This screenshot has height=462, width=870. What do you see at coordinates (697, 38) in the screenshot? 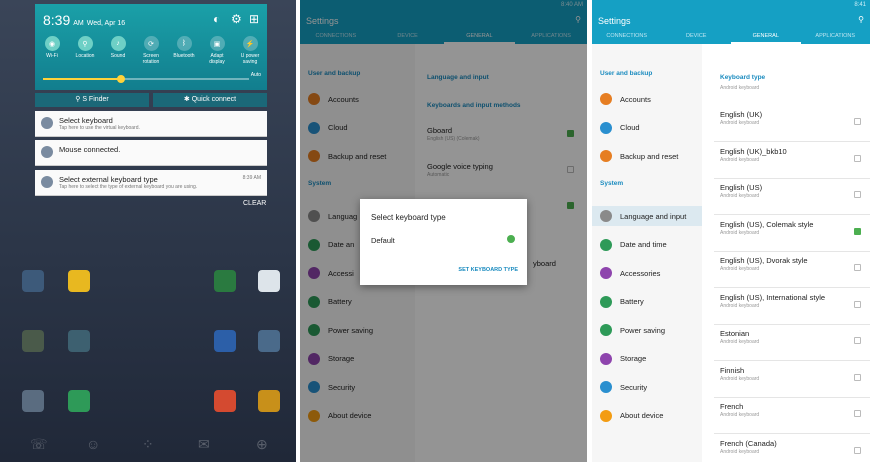
I see `tab-device: DEVICE` at bounding box center [697, 38].